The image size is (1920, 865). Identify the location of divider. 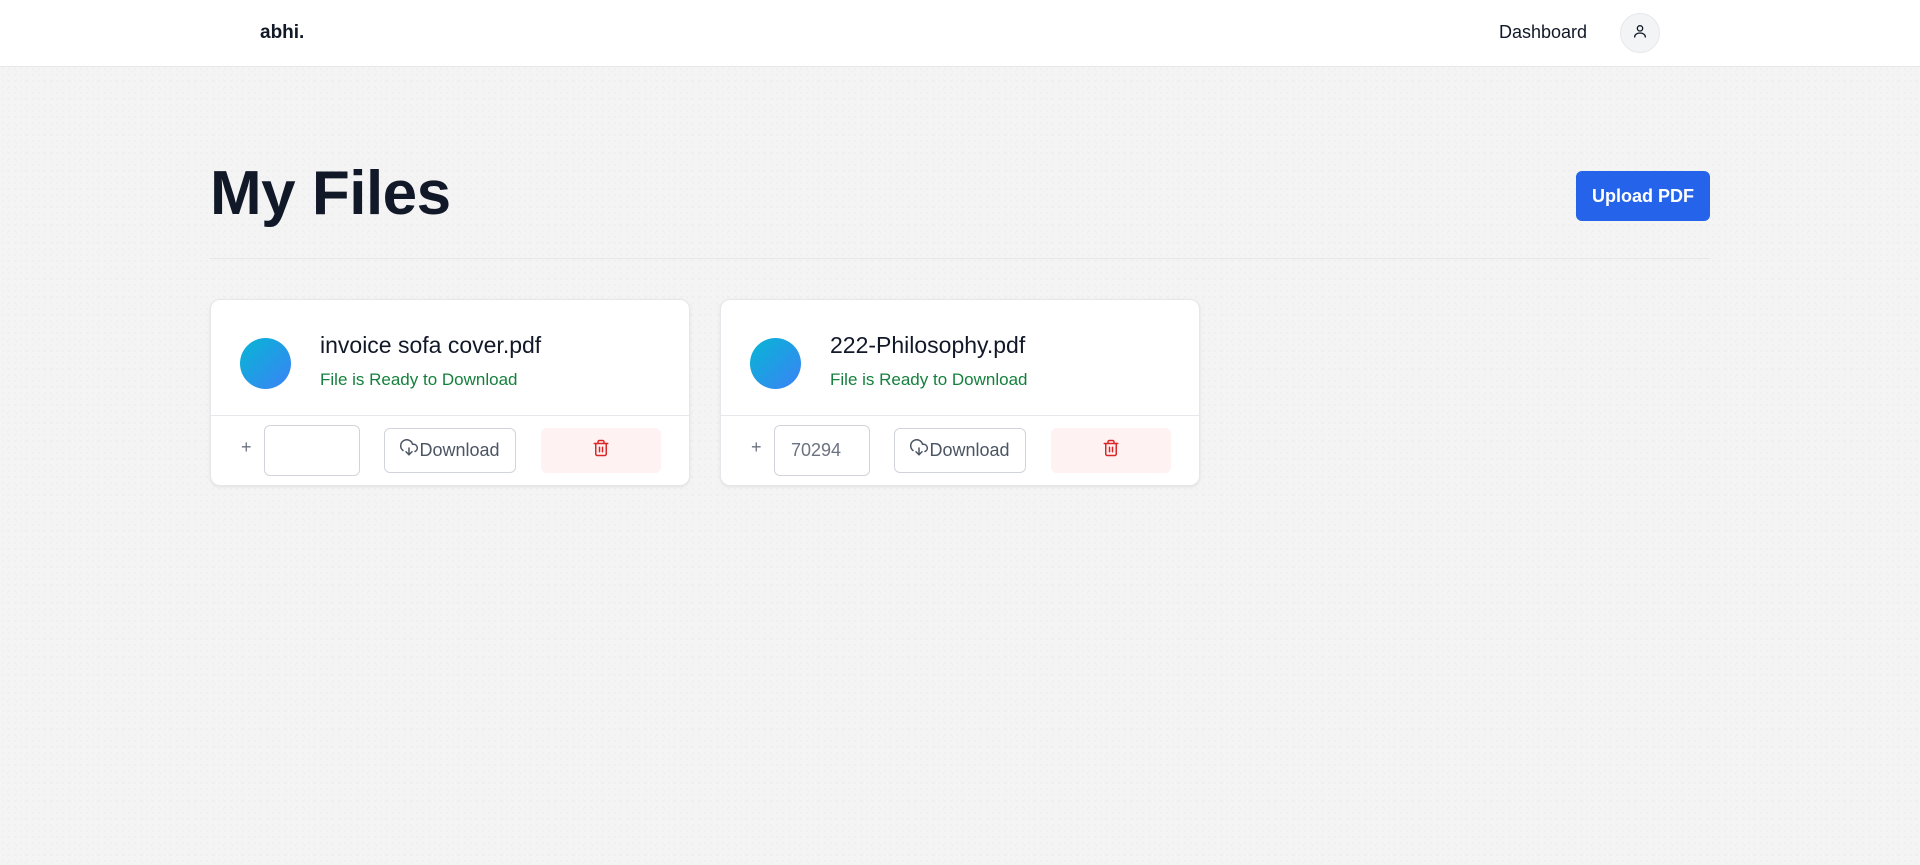
(960, 258).